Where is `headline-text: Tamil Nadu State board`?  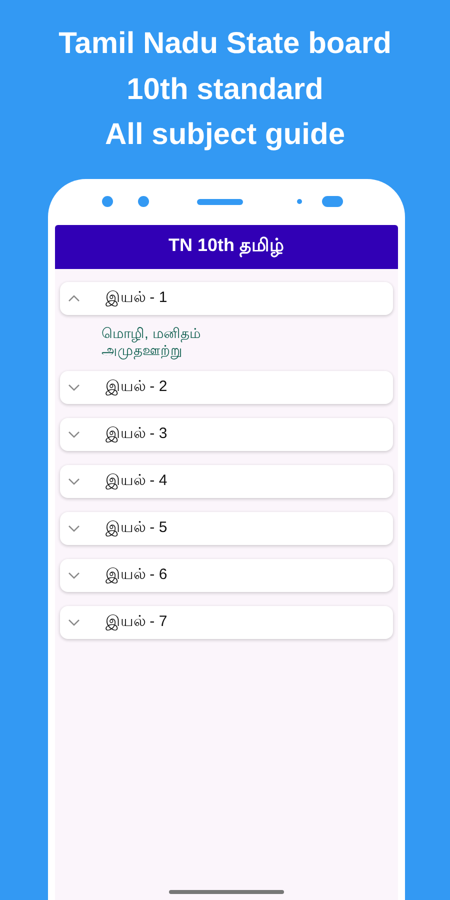 headline-text: Tamil Nadu State board is located at coordinates (225, 44).